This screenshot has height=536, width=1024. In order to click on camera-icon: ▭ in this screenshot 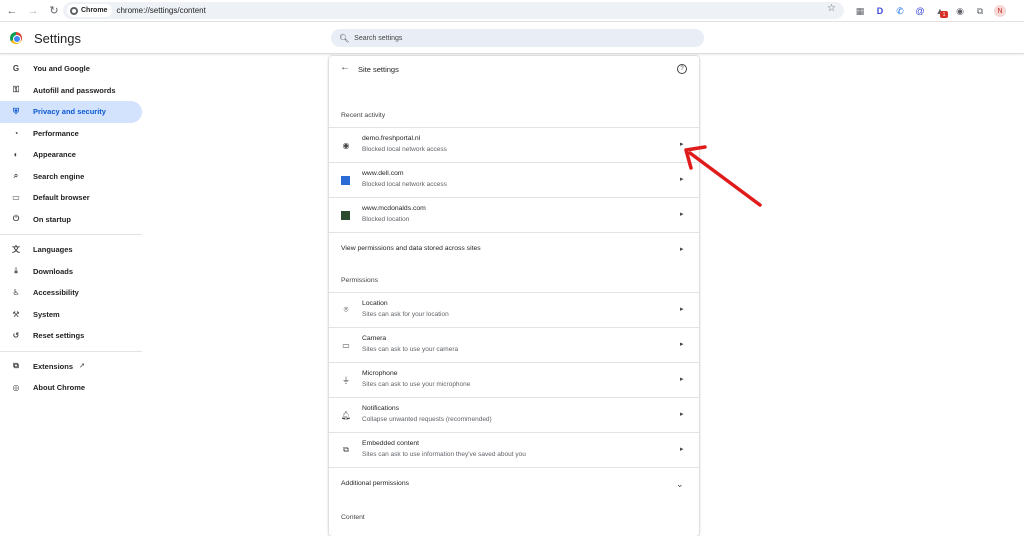, I will do `click(346, 345)`.